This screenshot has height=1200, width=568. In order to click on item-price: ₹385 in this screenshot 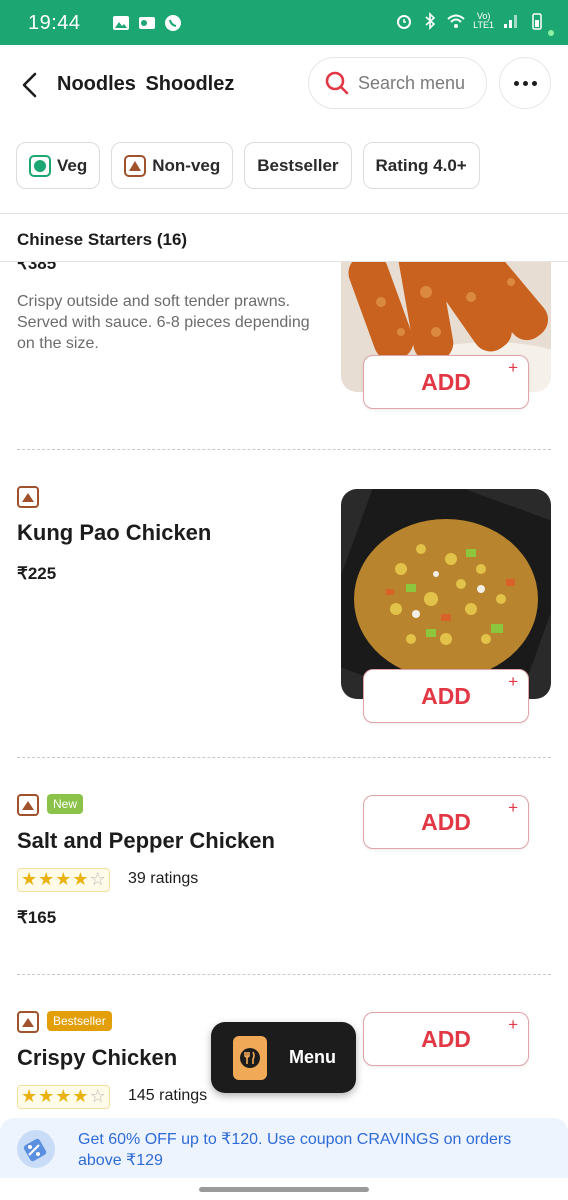, I will do `click(37, 267)`.